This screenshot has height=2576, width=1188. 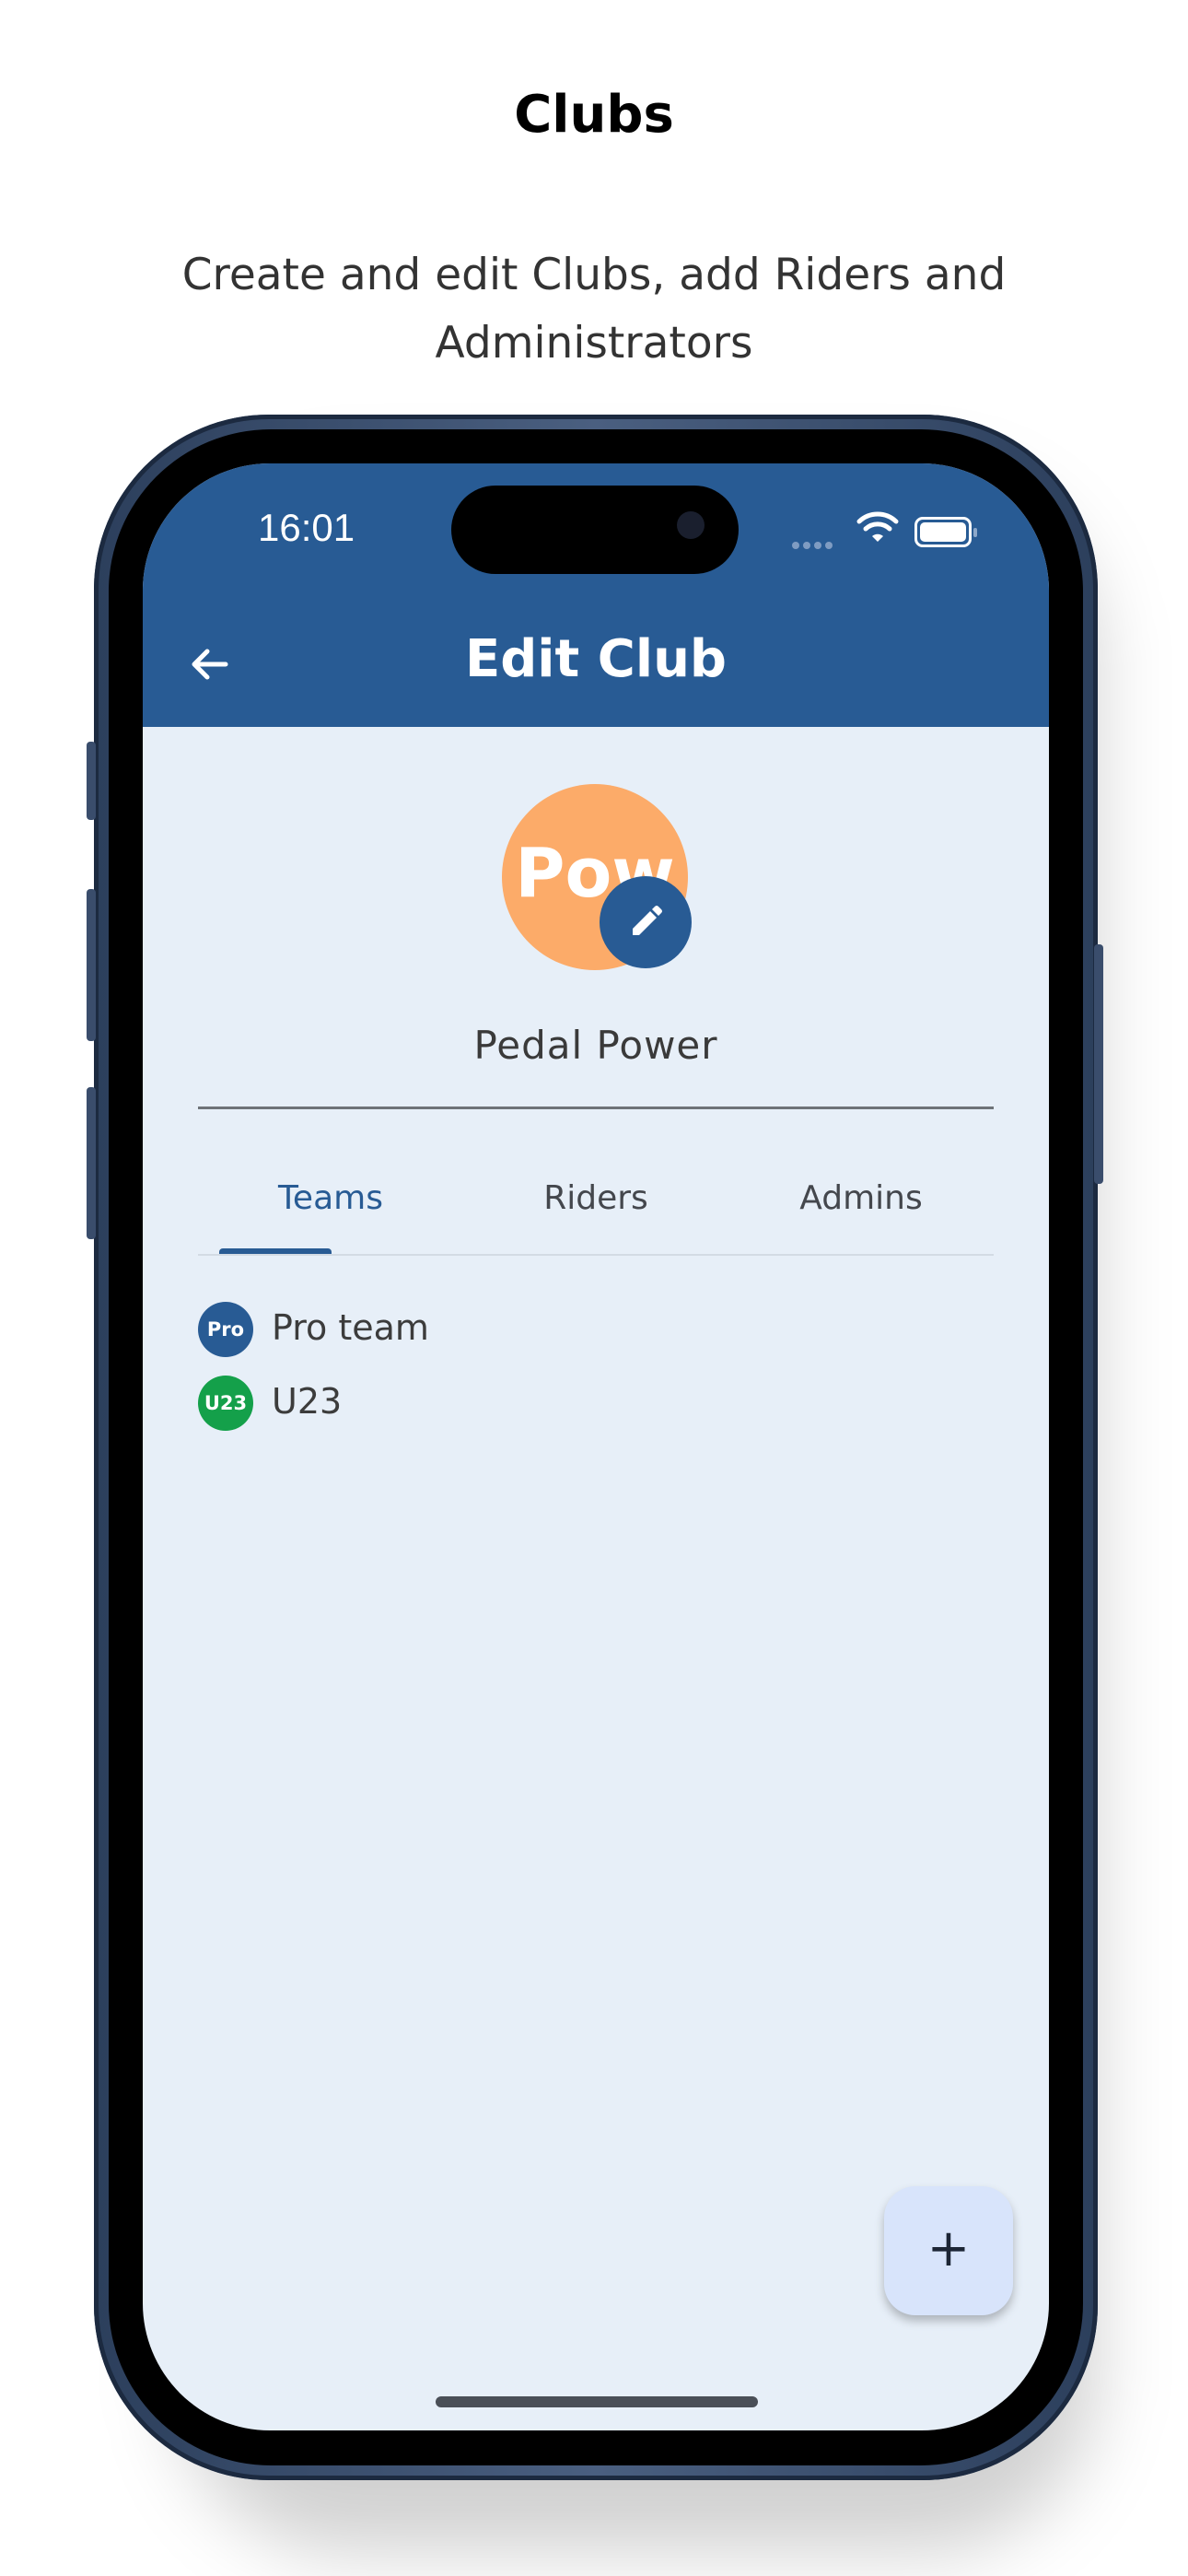 What do you see at coordinates (945, 532) in the screenshot?
I see `battery-icon` at bounding box center [945, 532].